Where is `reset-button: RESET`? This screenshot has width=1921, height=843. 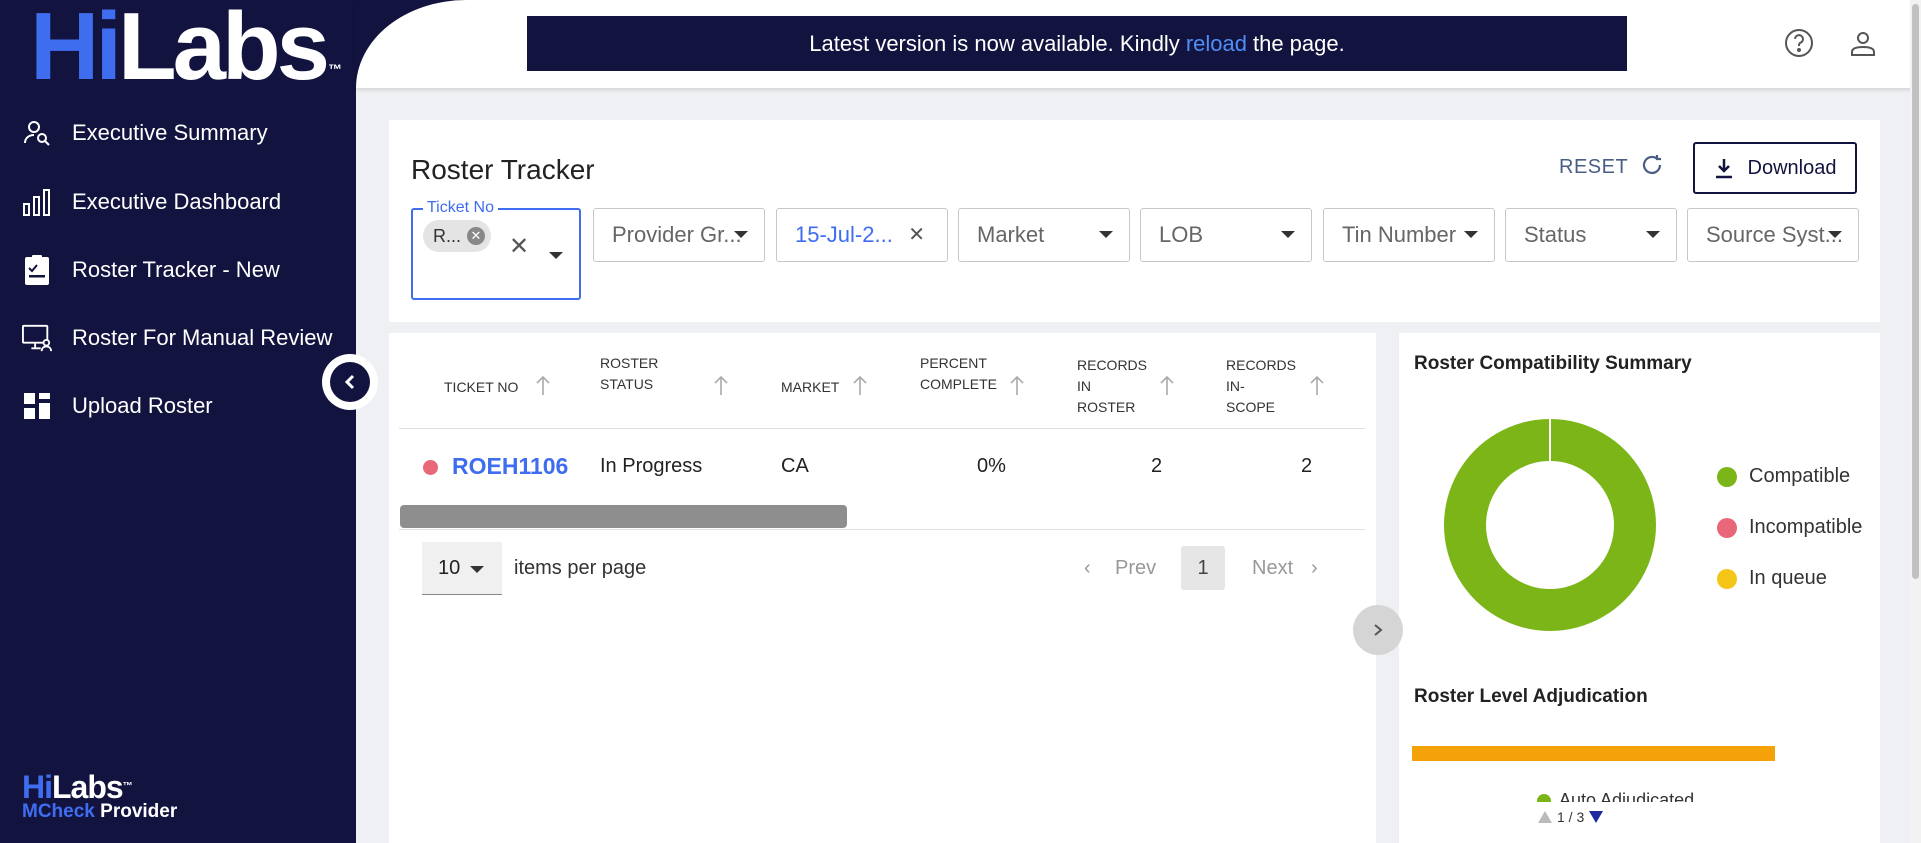 reset-button: RESET is located at coordinates (1593, 167).